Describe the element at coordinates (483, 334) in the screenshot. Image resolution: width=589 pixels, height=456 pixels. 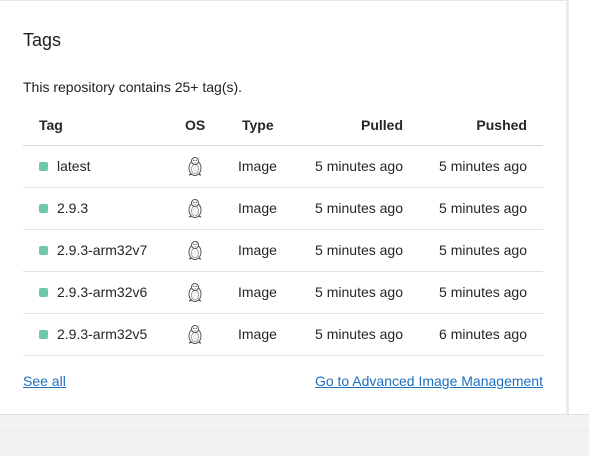
I see `pushed-time: 6 minutes ago` at that location.